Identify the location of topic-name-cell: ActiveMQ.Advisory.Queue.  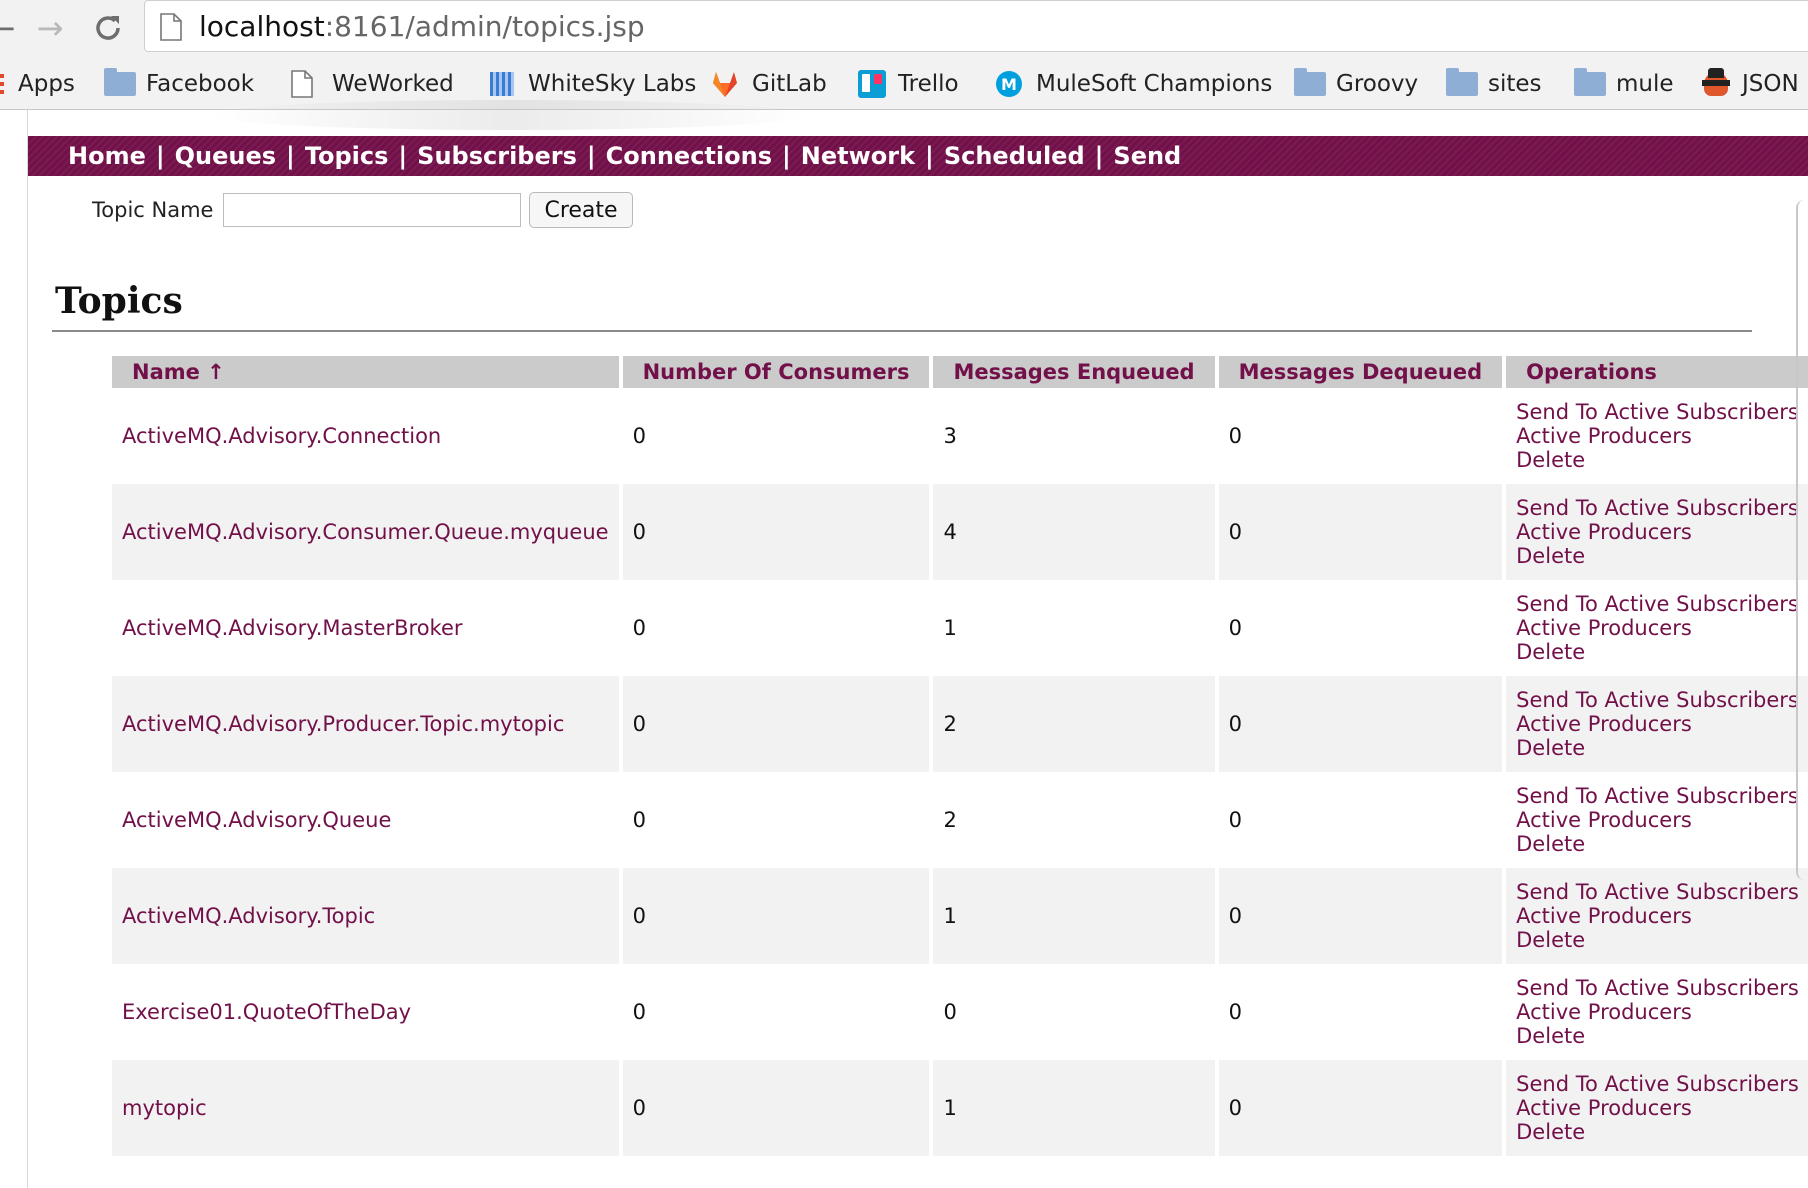
(365, 820).